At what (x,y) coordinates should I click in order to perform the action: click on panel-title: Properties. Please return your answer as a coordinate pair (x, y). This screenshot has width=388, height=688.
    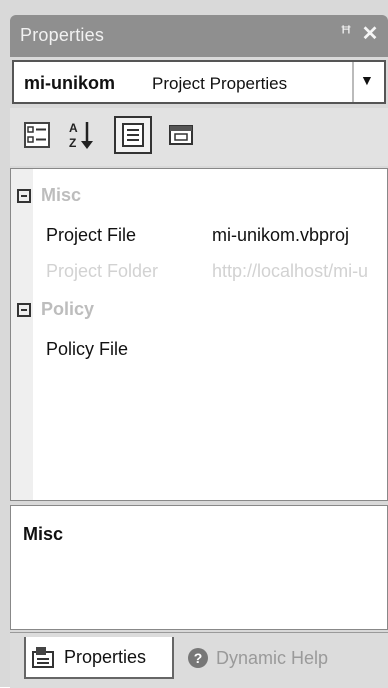
    Looking at the image, I should click on (62, 35).